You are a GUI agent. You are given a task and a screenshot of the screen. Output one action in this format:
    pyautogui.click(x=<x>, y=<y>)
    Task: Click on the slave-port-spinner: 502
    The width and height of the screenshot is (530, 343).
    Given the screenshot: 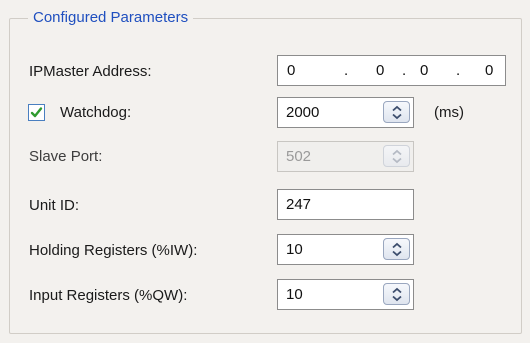 What is the action you would take?
    pyautogui.click(x=345, y=156)
    